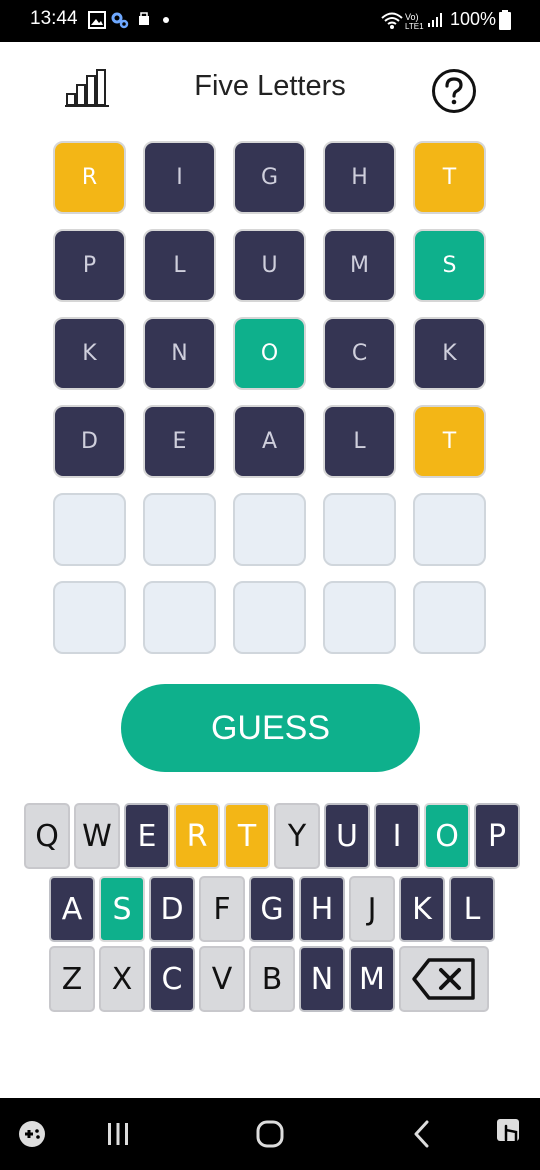 Image resolution: width=540 pixels, height=1170 pixels. I want to click on key-g: G, so click(272, 909).